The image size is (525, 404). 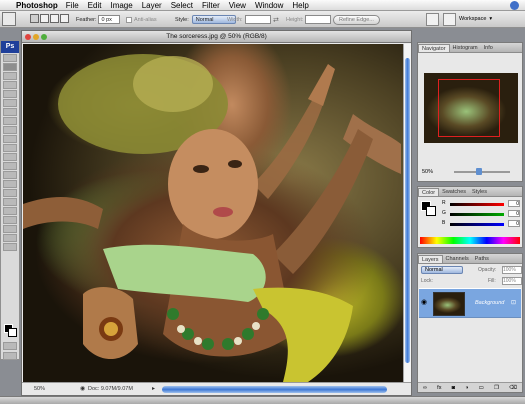 What do you see at coordinates (12, 332) in the screenshot?
I see `background-color-swatch` at bounding box center [12, 332].